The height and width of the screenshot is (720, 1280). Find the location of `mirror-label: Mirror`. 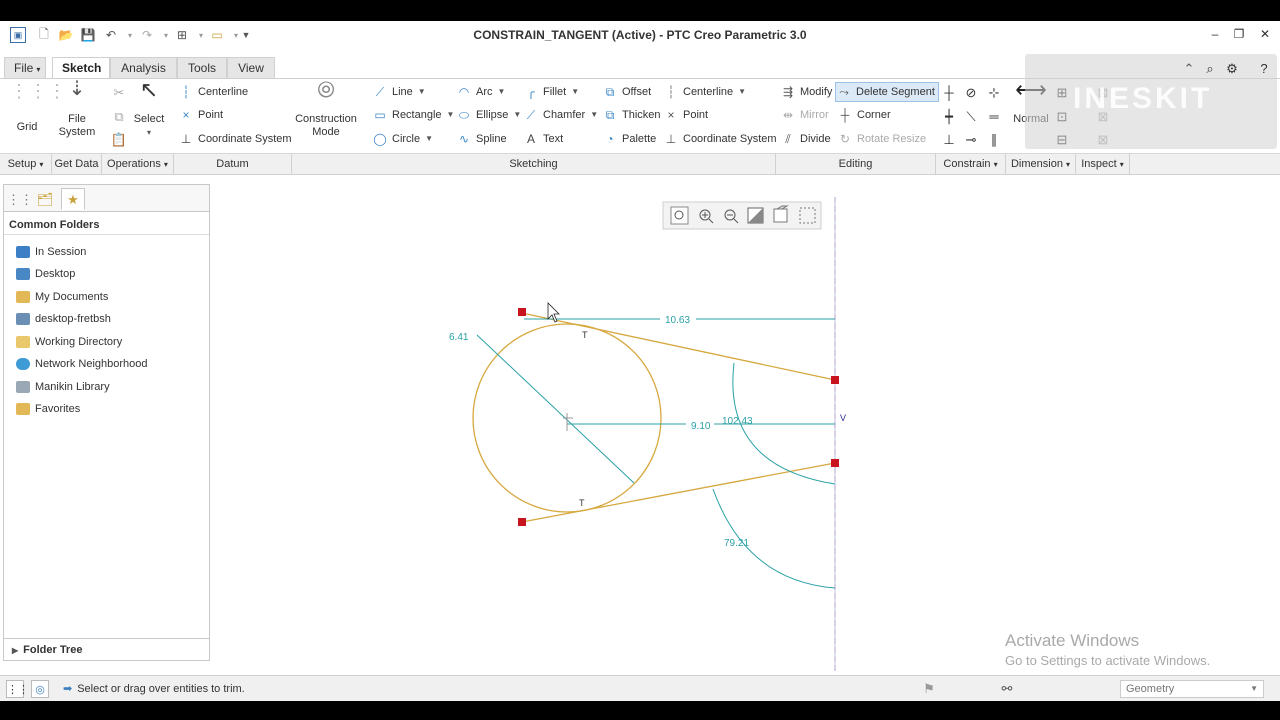

mirror-label: Mirror is located at coordinates (814, 115).